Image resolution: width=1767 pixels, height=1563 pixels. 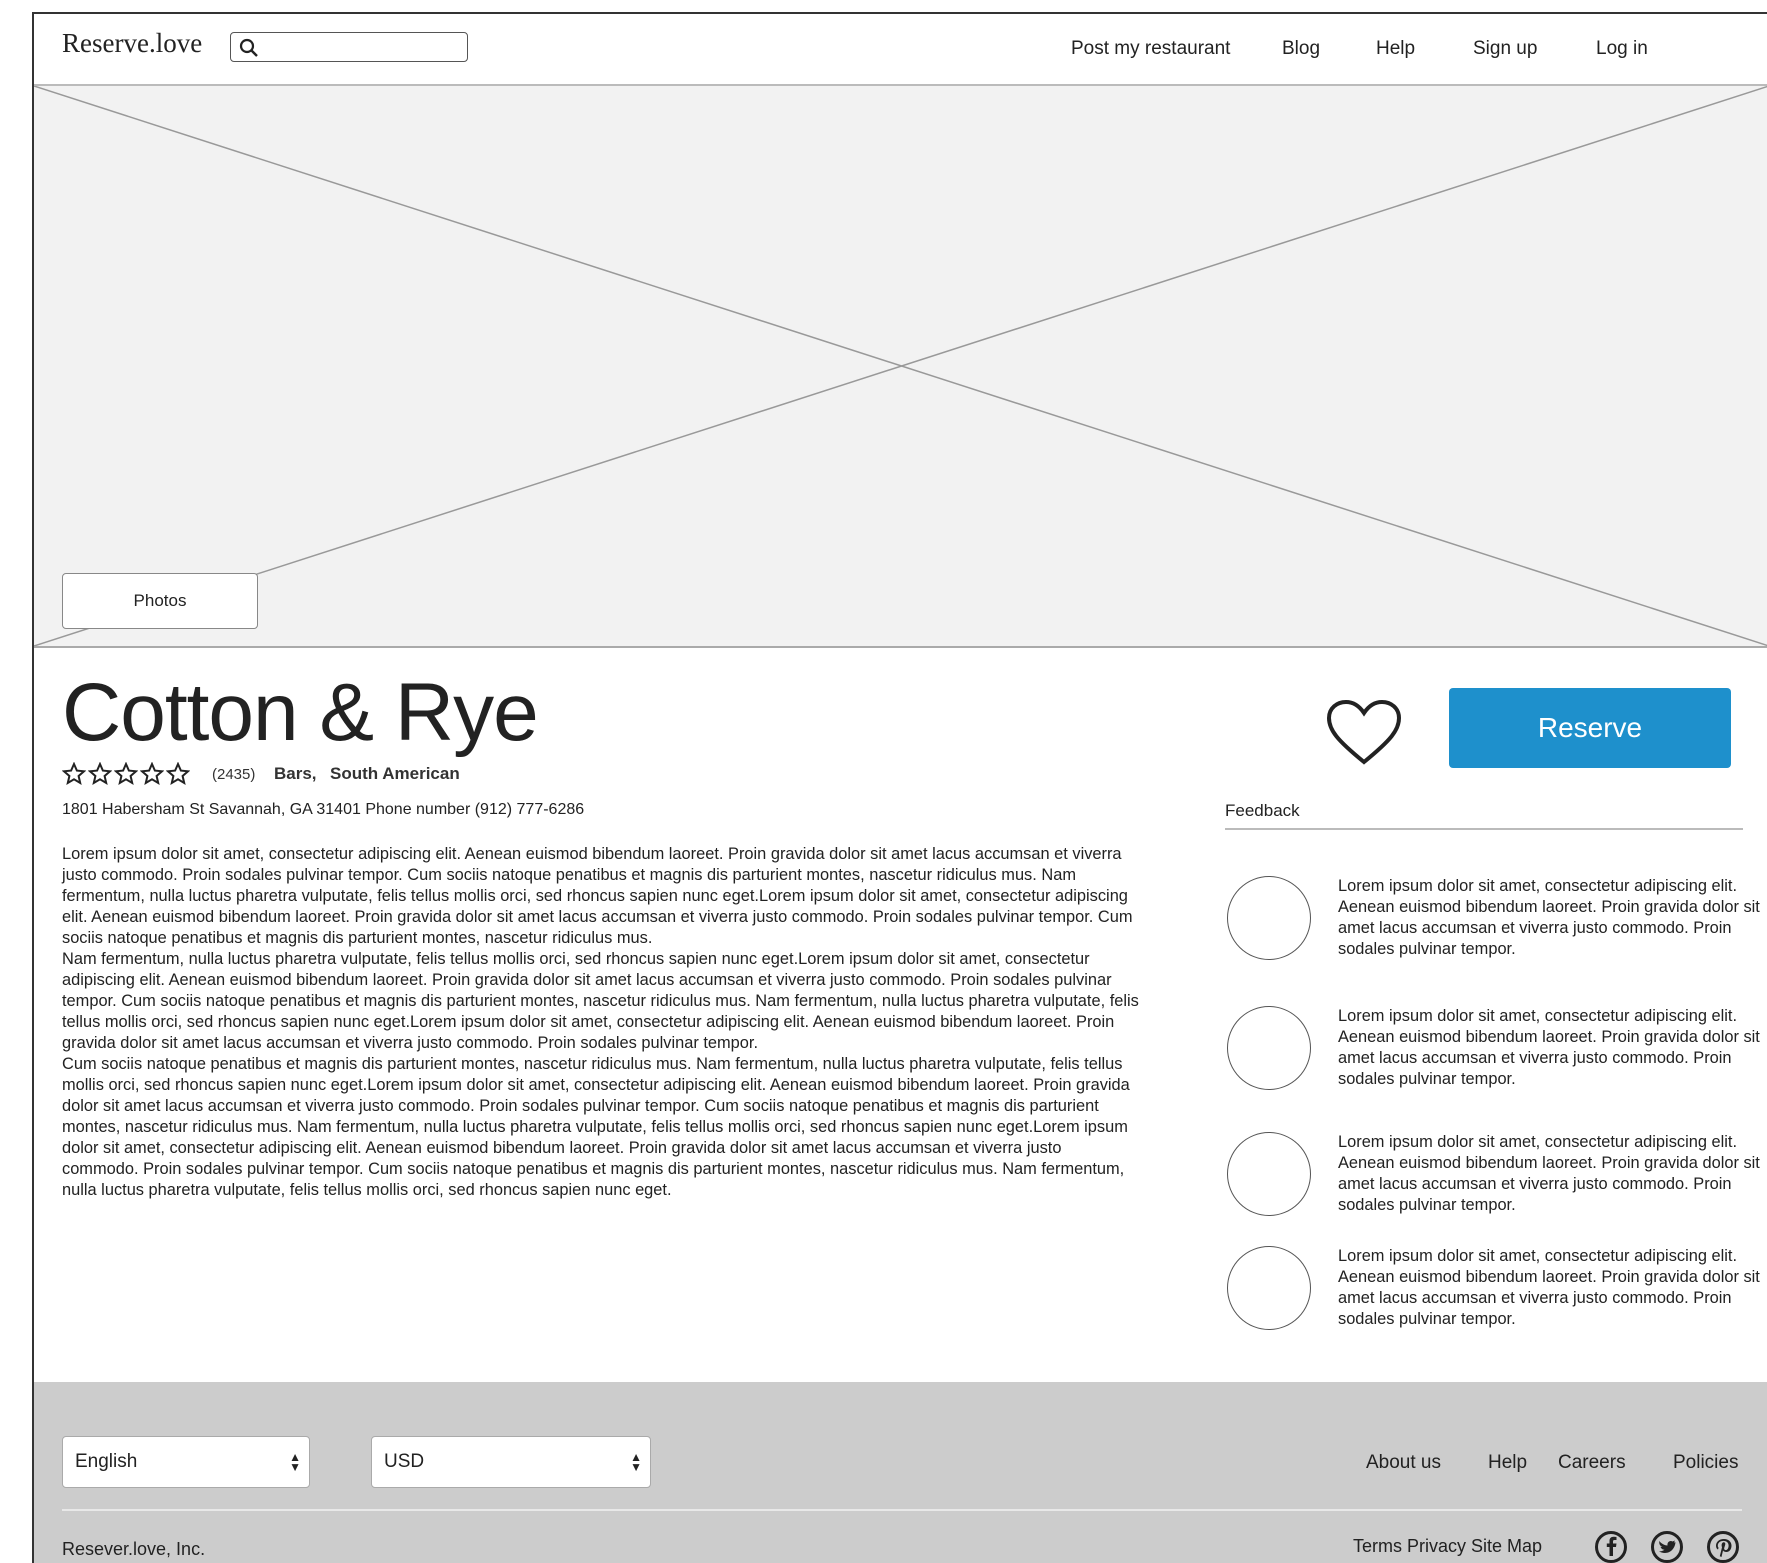 I want to click on nav-post-restaurant: Post my restaurant, so click(x=1150, y=49).